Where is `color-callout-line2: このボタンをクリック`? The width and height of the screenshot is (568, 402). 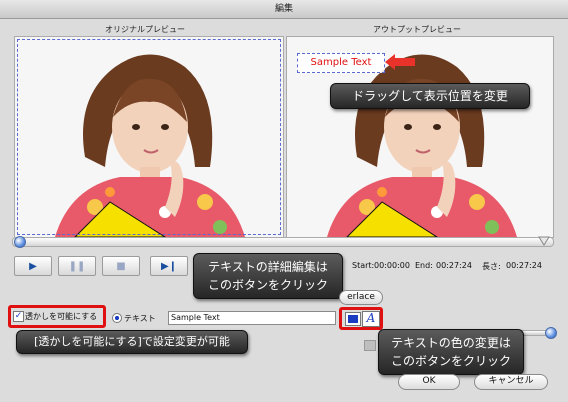
color-callout-line2: このボタンをクリック is located at coordinates (450, 361).